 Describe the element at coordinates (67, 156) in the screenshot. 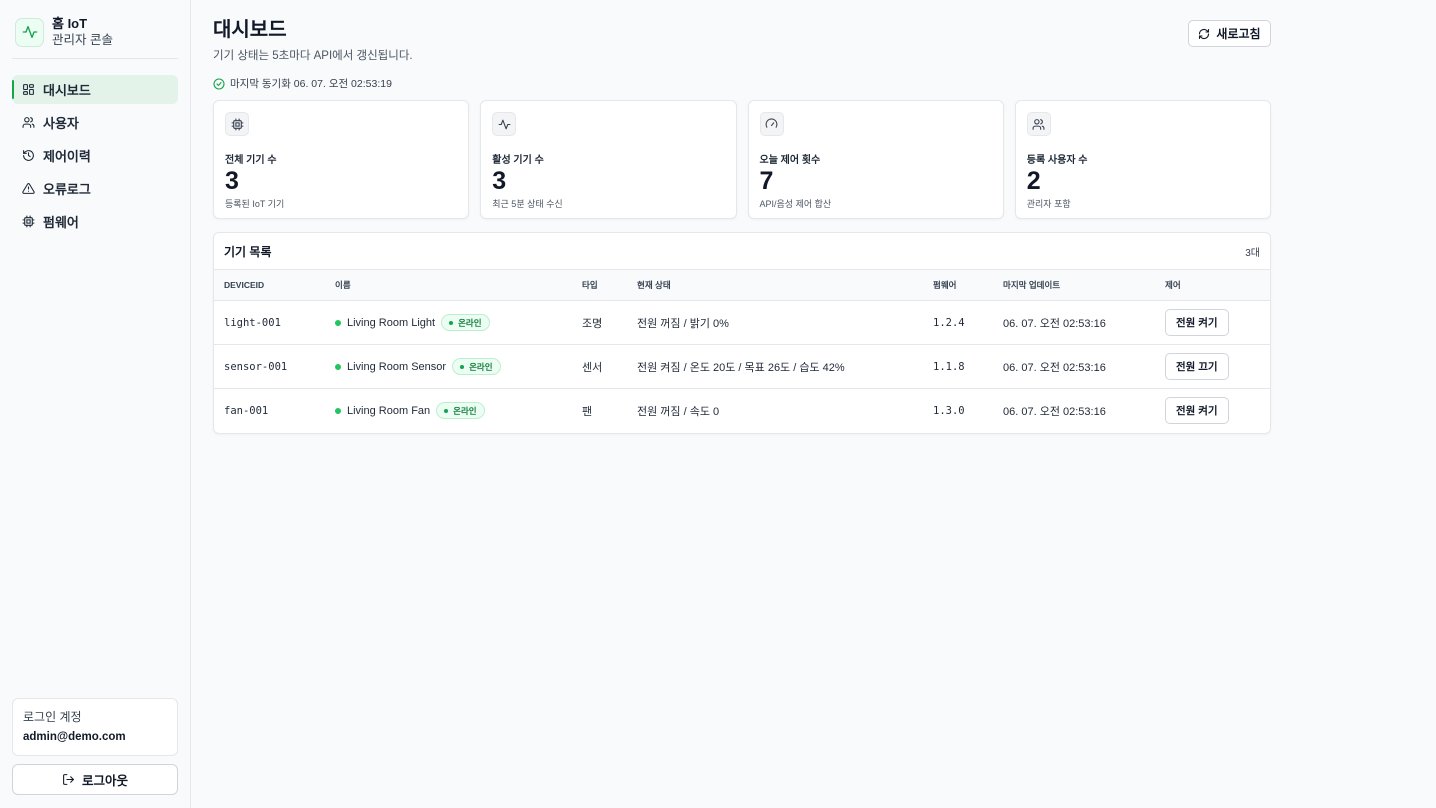

I see `sidebar-item-label: 제어이력` at that location.